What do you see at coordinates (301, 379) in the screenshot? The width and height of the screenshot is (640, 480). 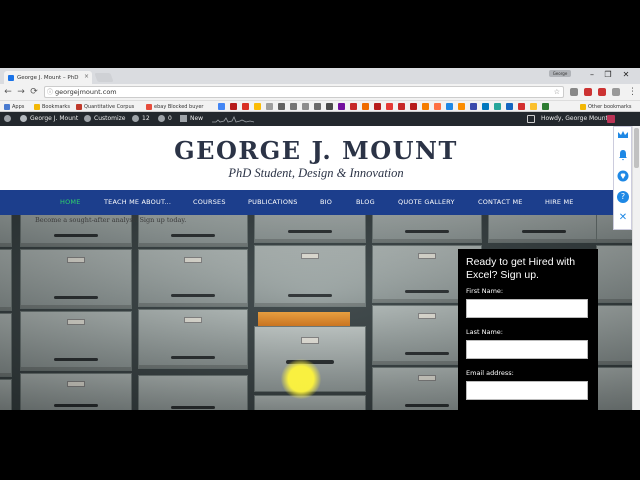 I see `cursor-highlight` at bounding box center [301, 379].